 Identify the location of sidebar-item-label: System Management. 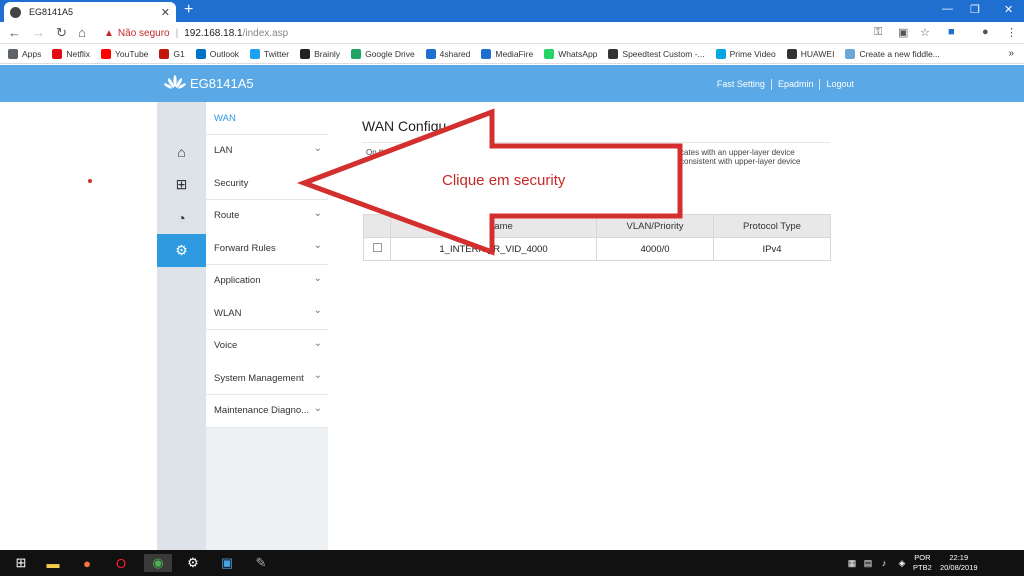
(259, 378).